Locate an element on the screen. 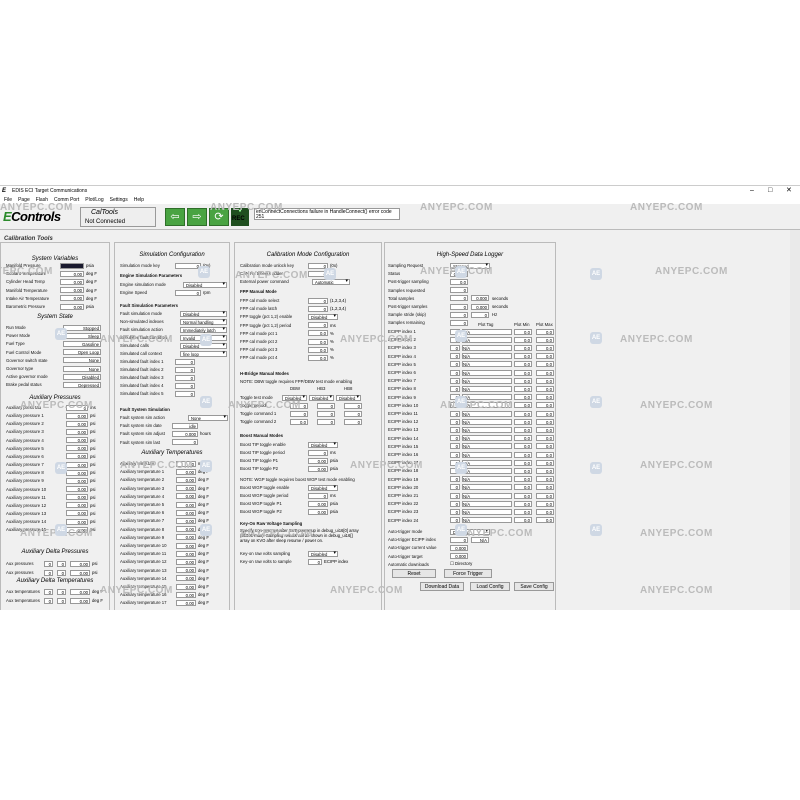 This screenshot has width=800, height=800. field-value is located at coordinates (72, 265).